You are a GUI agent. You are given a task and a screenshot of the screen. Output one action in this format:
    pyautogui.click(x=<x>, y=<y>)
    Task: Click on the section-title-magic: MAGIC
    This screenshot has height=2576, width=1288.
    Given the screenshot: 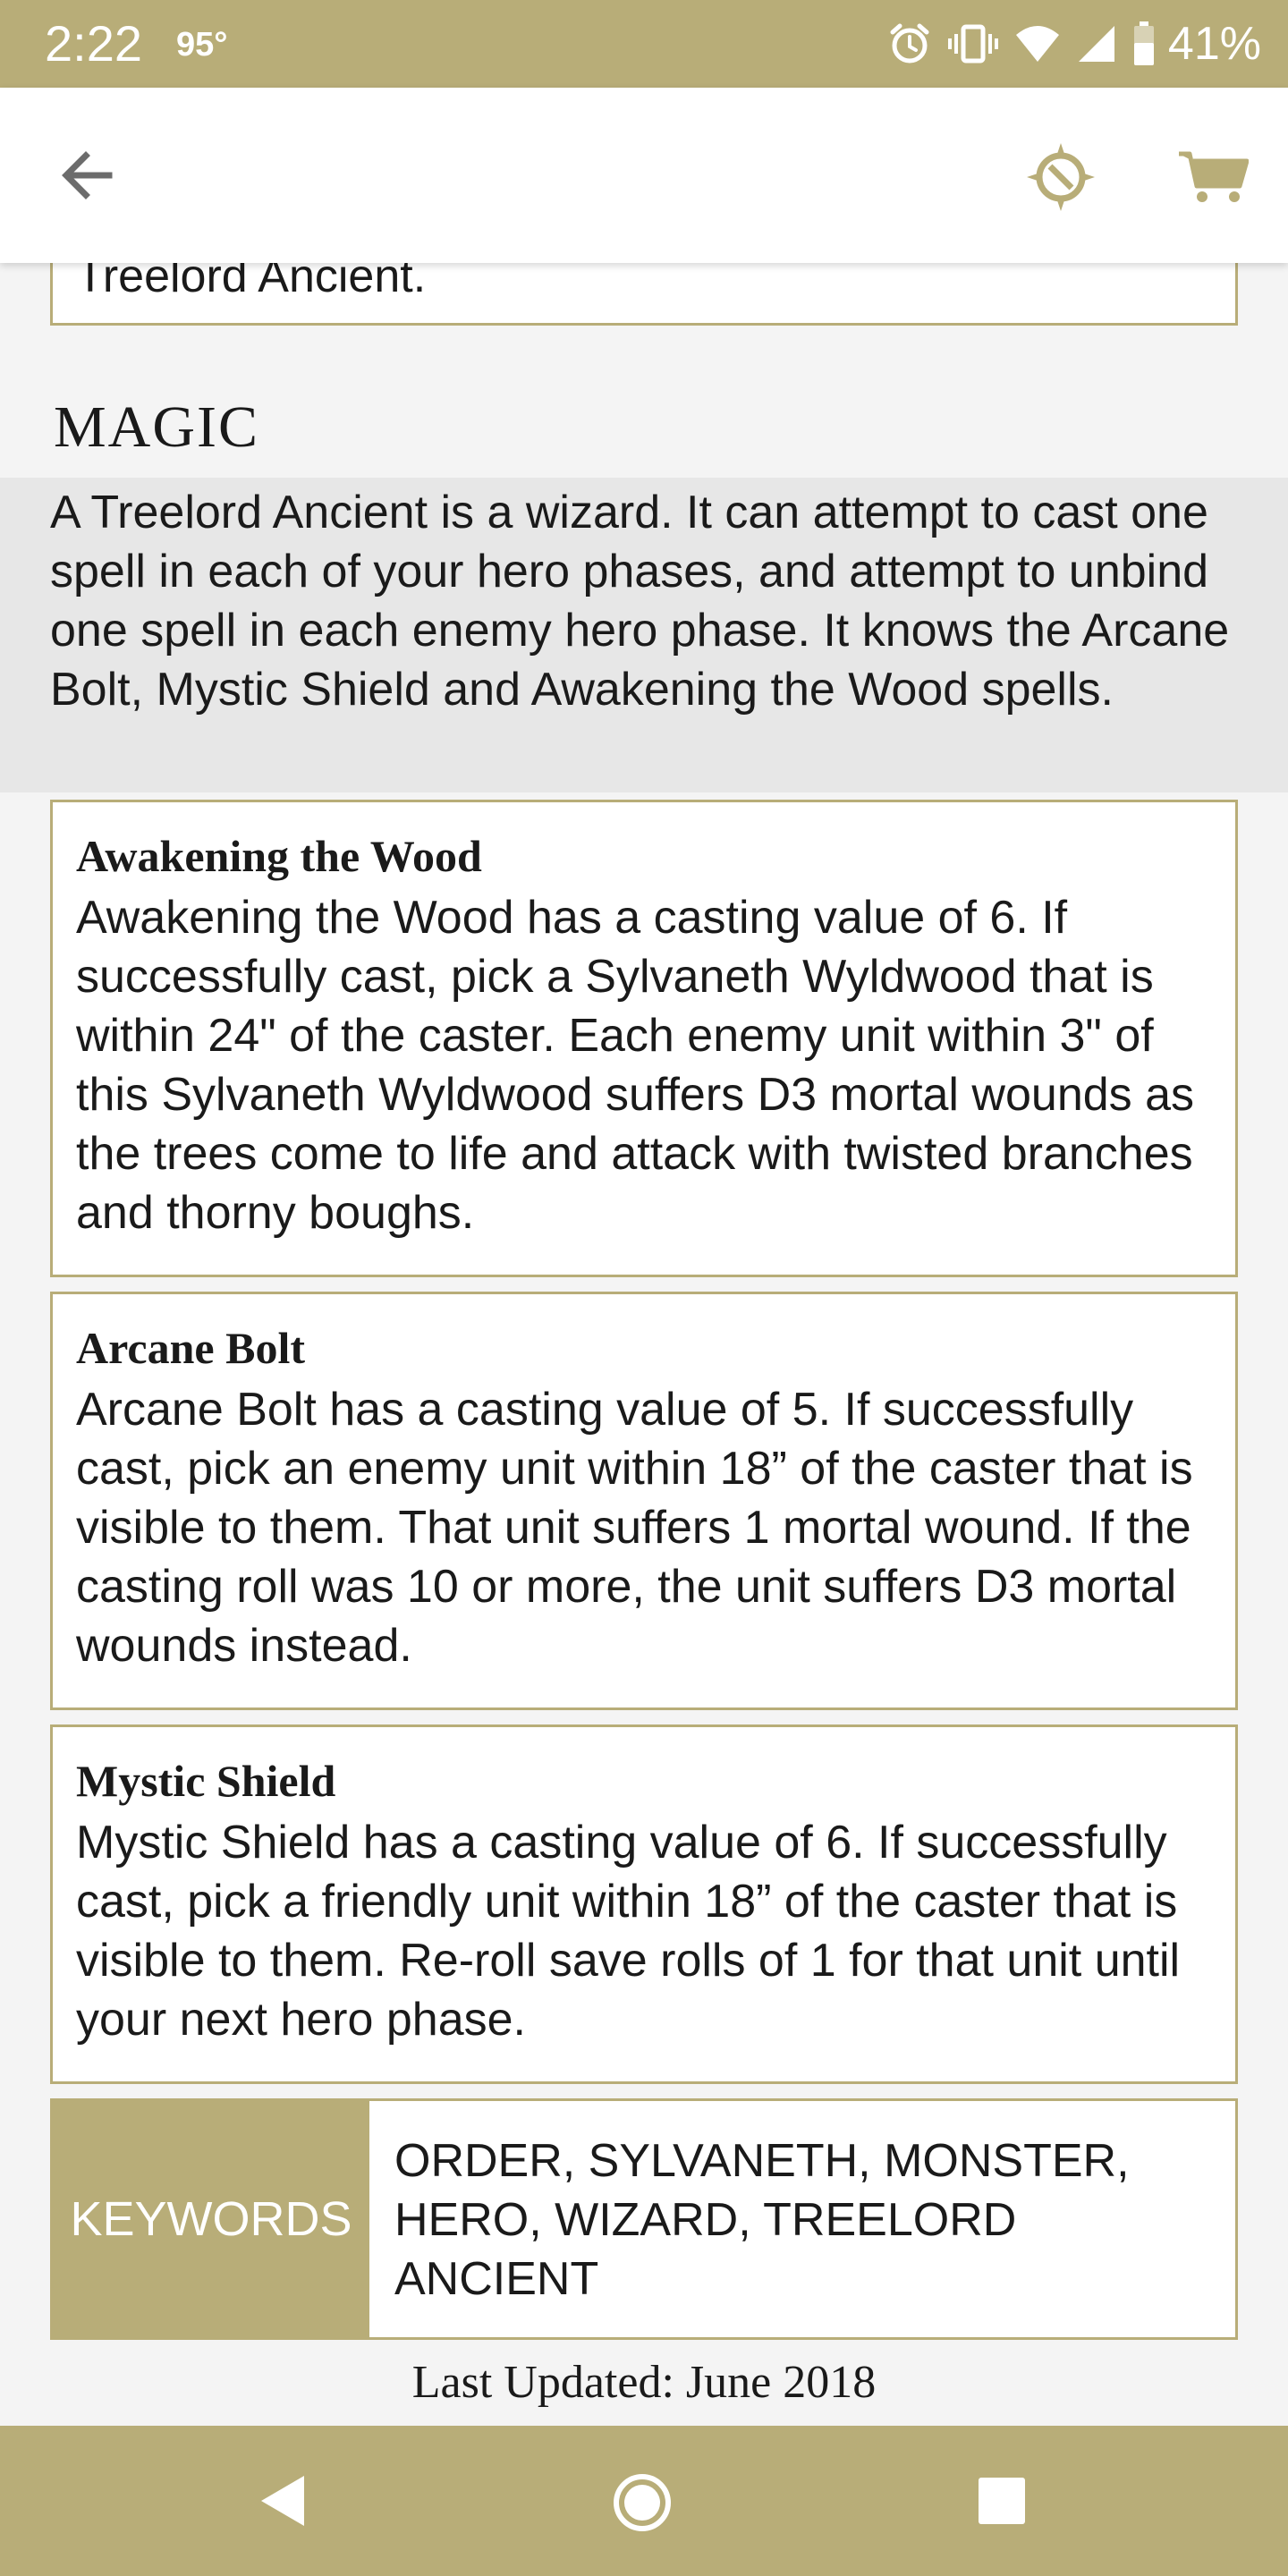 What is the action you would take?
    pyautogui.click(x=157, y=427)
    